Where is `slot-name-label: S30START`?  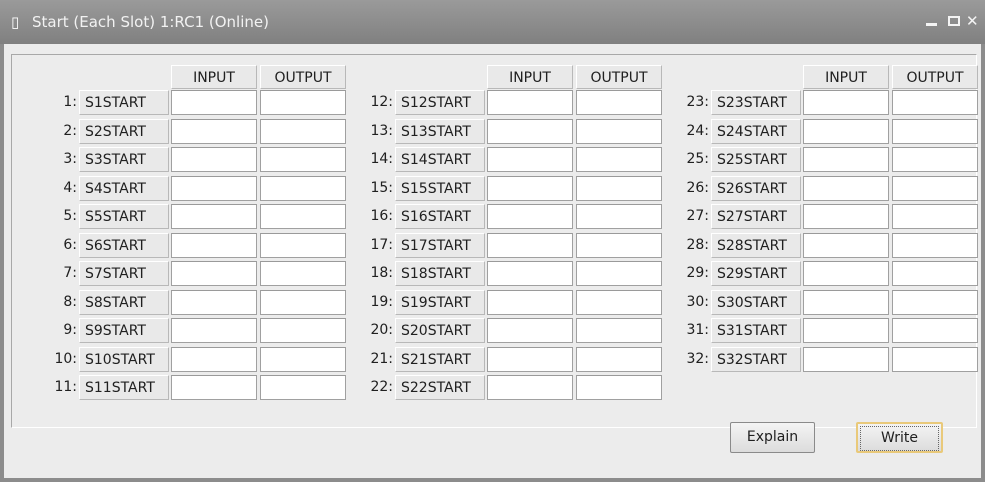
slot-name-label: S30START is located at coordinates (756, 302).